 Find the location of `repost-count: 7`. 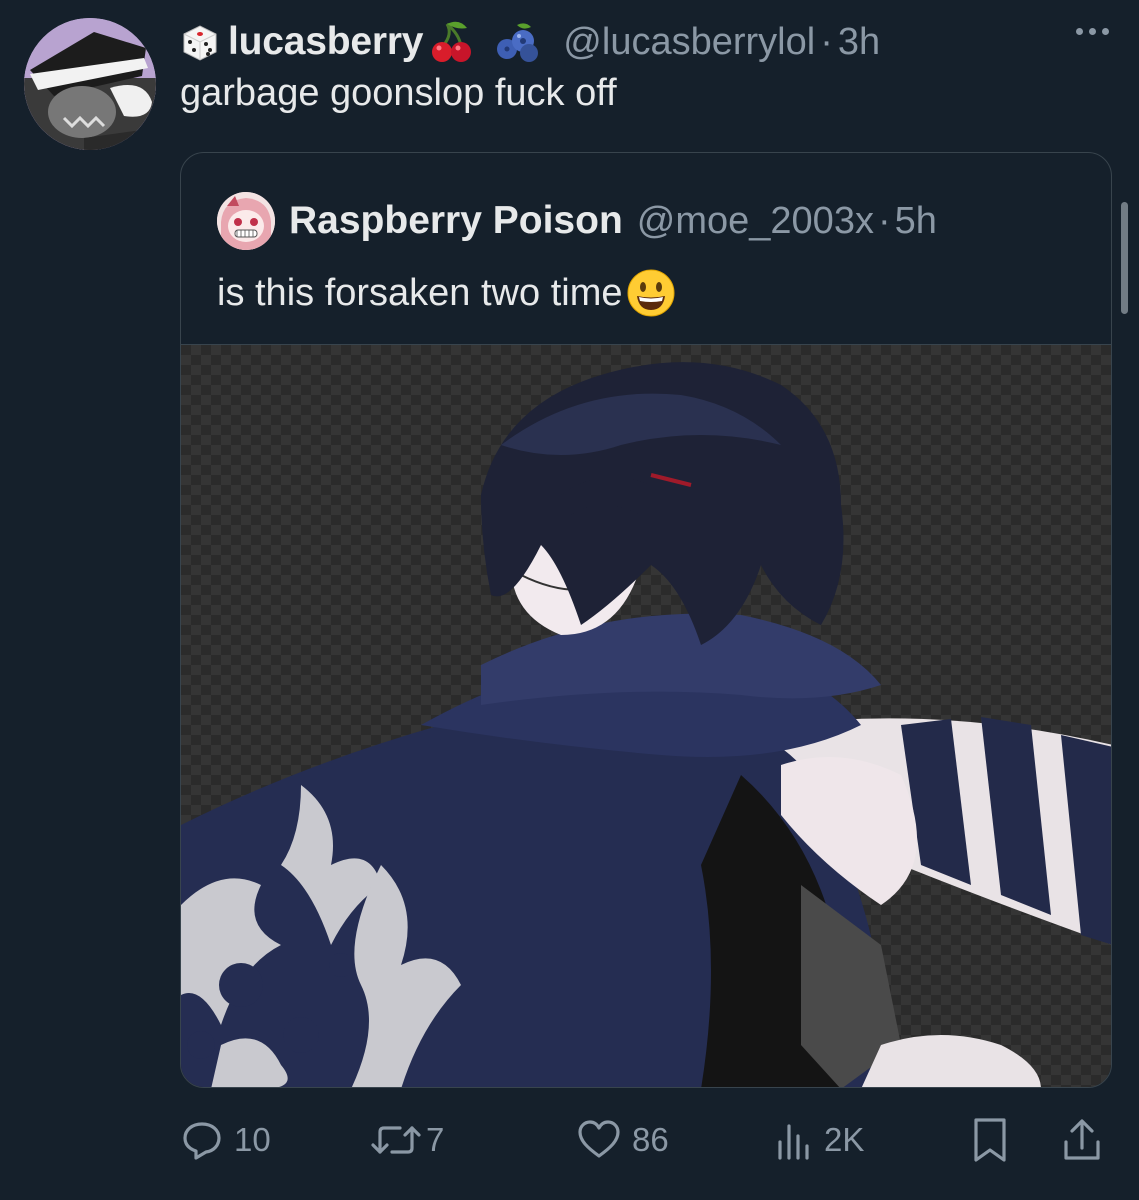

repost-count: 7 is located at coordinates (435, 1139).